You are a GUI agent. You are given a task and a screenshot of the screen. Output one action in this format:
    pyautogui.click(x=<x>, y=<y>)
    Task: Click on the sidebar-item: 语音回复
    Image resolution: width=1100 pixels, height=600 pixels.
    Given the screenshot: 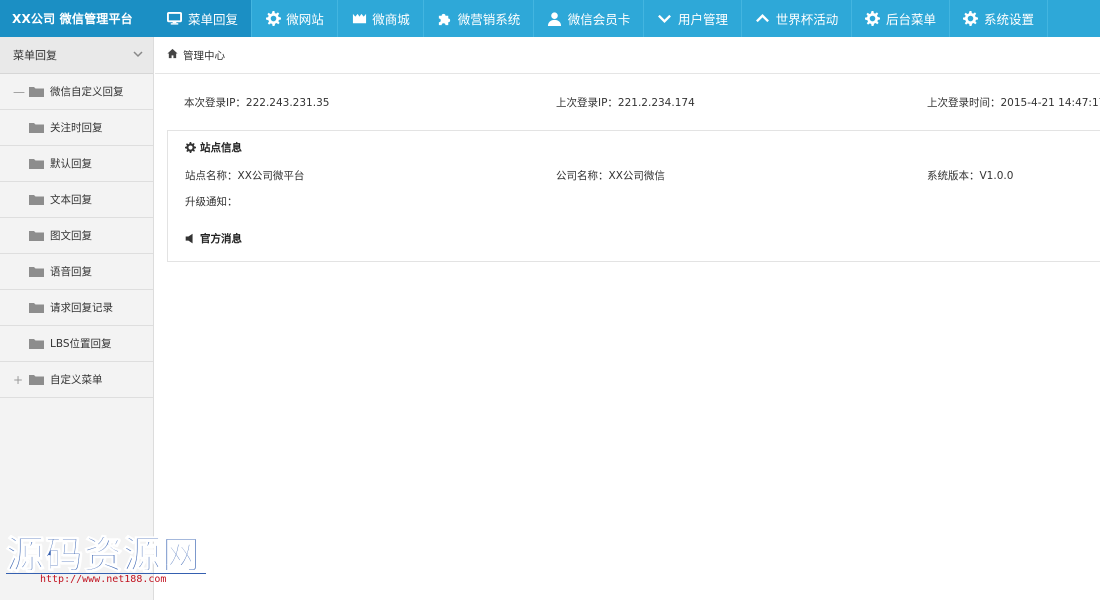 What is the action you would take?
    pyautogui.click(x=76, y=272)
    